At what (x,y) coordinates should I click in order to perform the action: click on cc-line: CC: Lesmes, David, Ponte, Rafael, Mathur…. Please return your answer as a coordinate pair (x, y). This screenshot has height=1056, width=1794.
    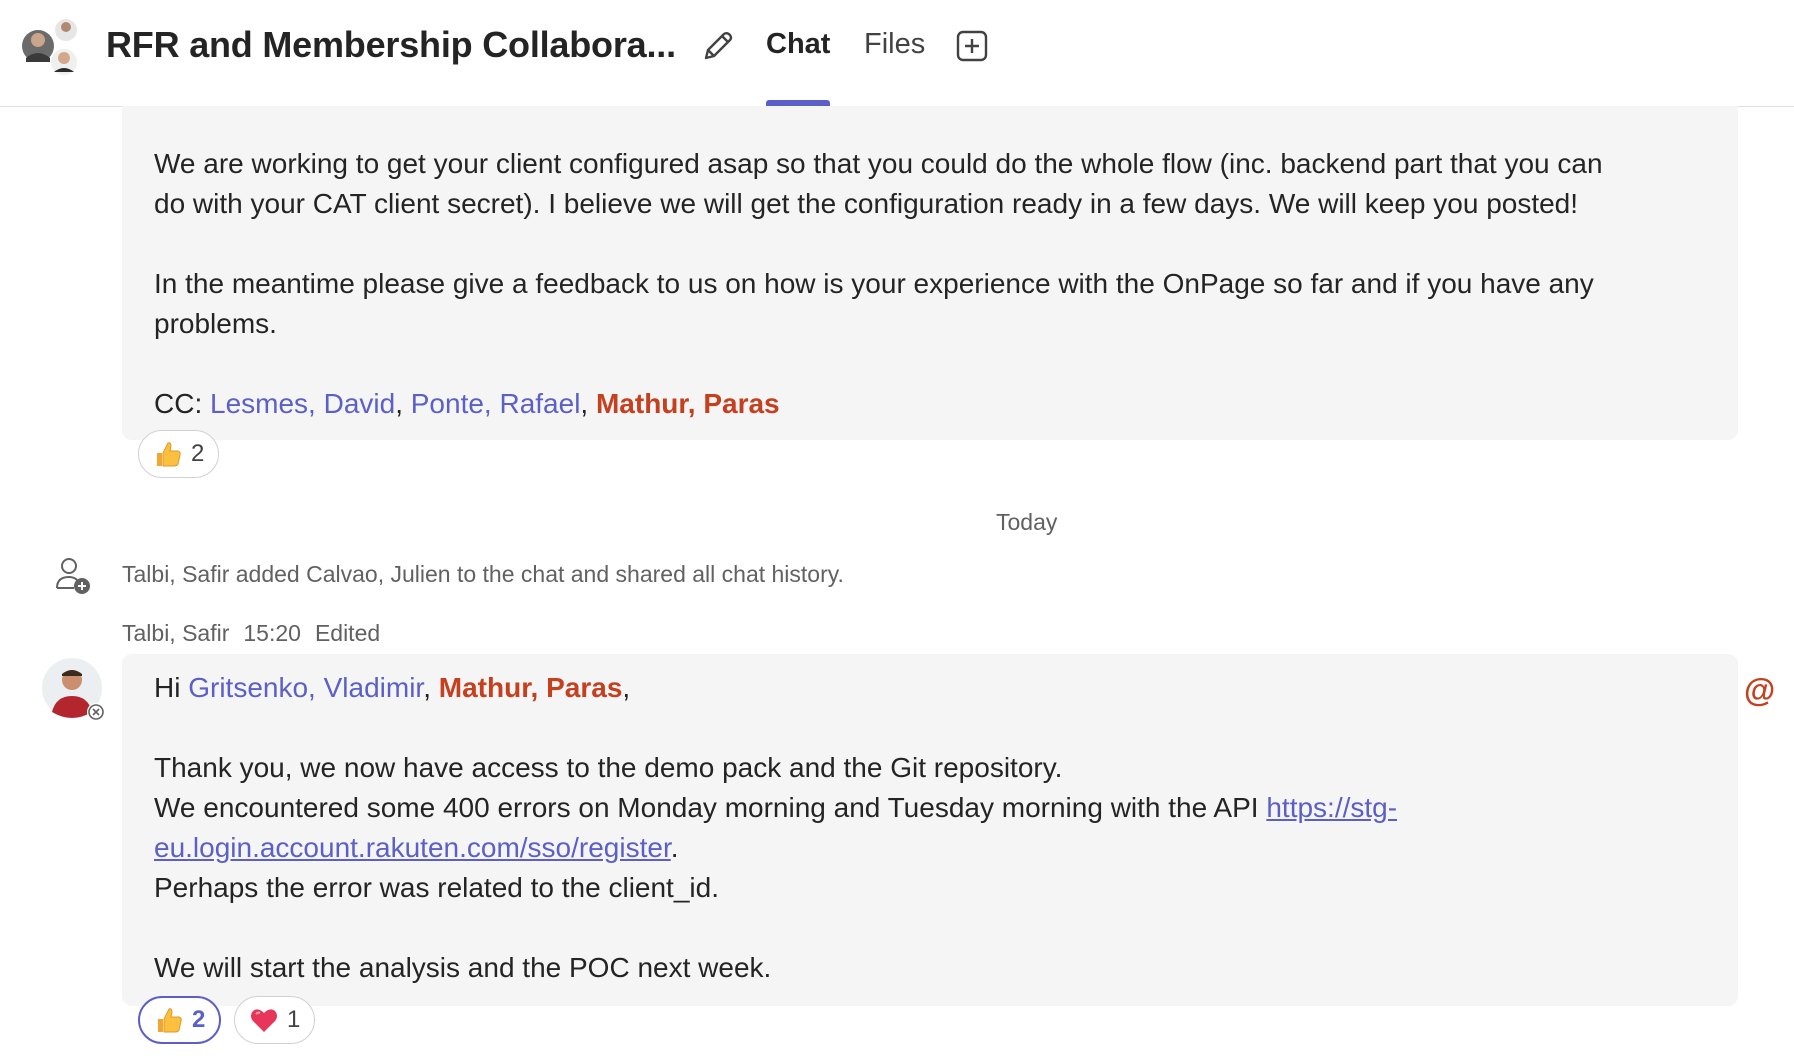
    Looking at the image, I should click on (930, 404).